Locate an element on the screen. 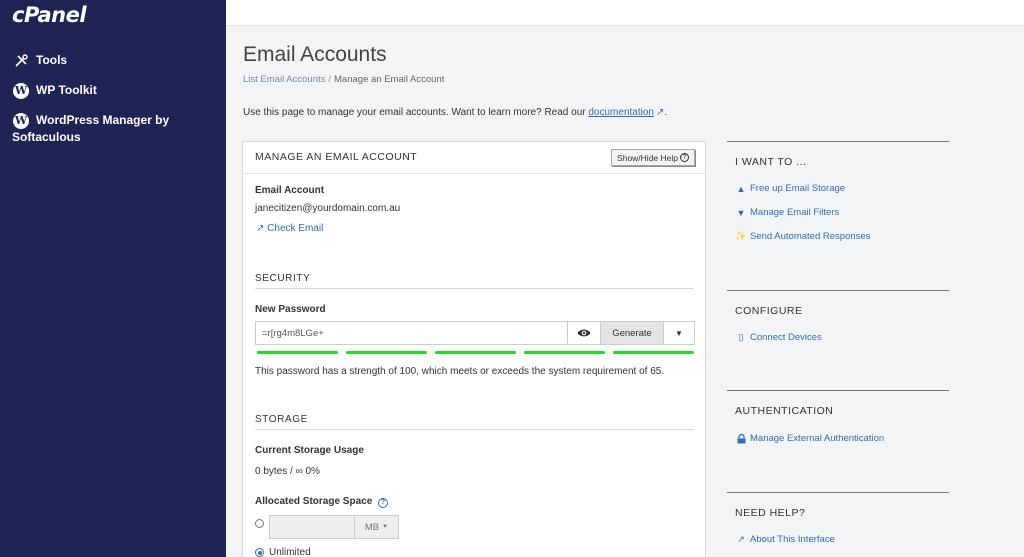  connect-devices-link: ▯ Connect Devices is located at coordinates (779, 337).